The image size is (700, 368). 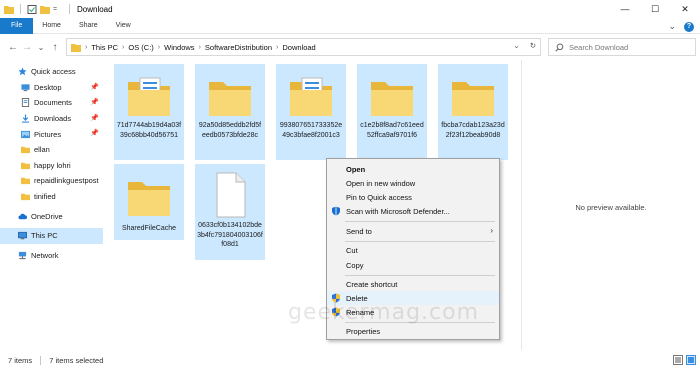 I want to click on sidebar-item-onedrive: OneDrive, so click(x=51, y=216).